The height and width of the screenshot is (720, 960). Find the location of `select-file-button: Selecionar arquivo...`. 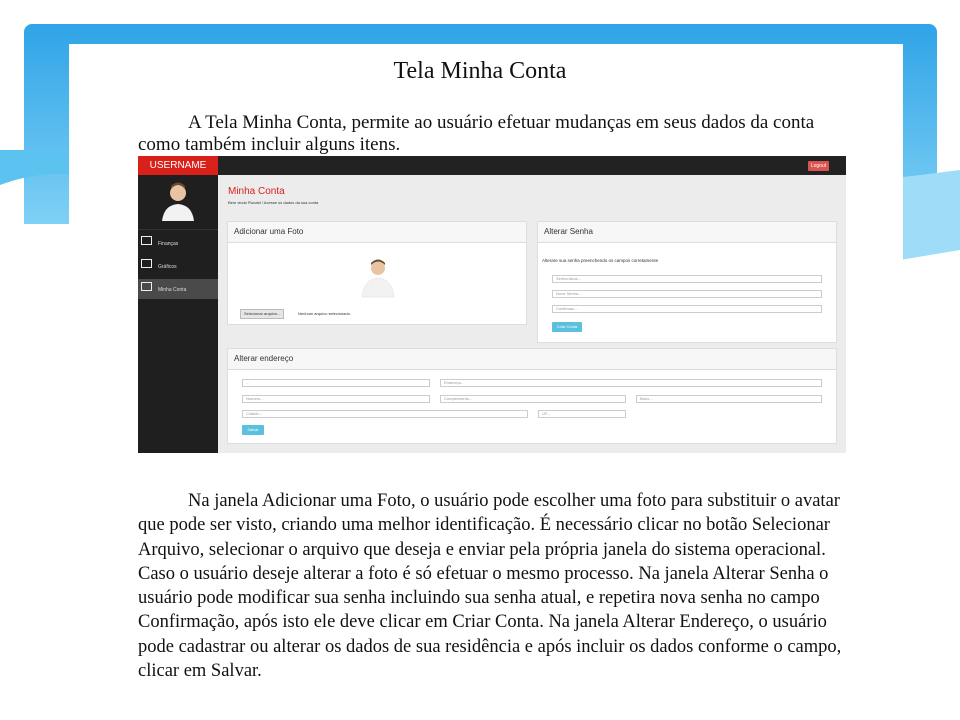

select-file-button: Selecionar arquivo... is located at coordinates (262, 314).